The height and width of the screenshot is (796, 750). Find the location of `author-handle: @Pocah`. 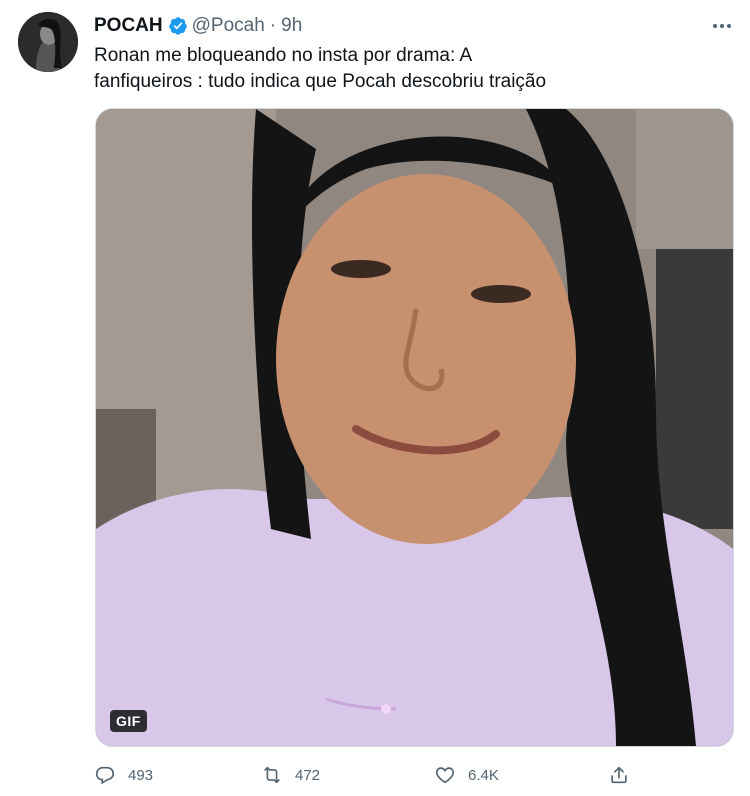

author-handle: @Pocah is located at coordinates (228, 26).